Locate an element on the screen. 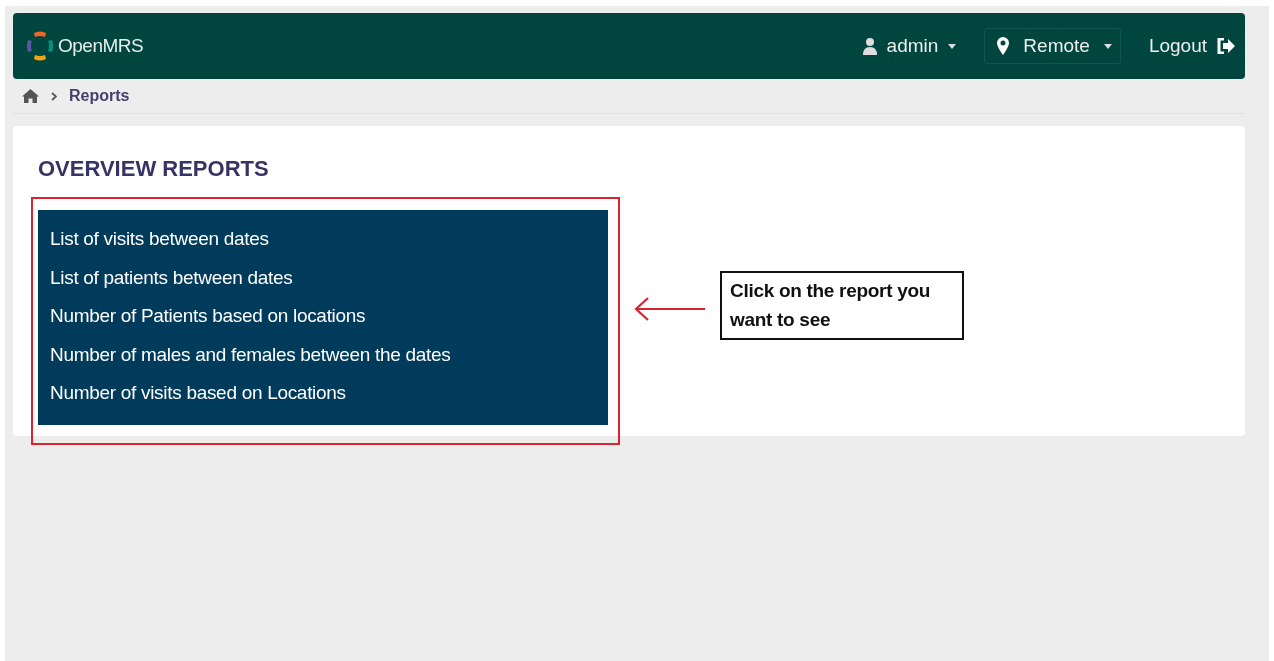 The width and height of the screenshot is (1274, 661). report-link: Number of visits based on Locations is located at coordinates (198, 393).